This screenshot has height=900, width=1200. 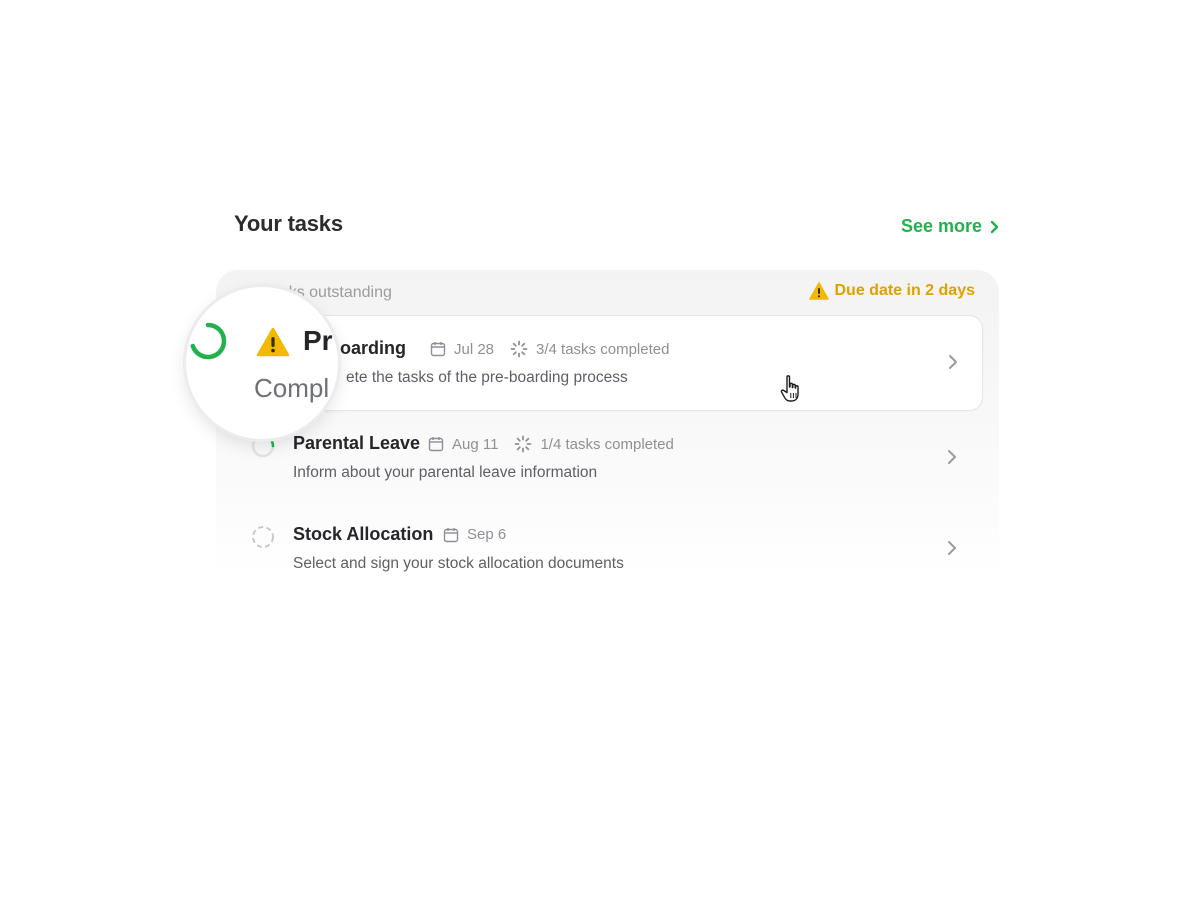 I want to click on task-name: Parental Leave, so click(x=357, y=443).